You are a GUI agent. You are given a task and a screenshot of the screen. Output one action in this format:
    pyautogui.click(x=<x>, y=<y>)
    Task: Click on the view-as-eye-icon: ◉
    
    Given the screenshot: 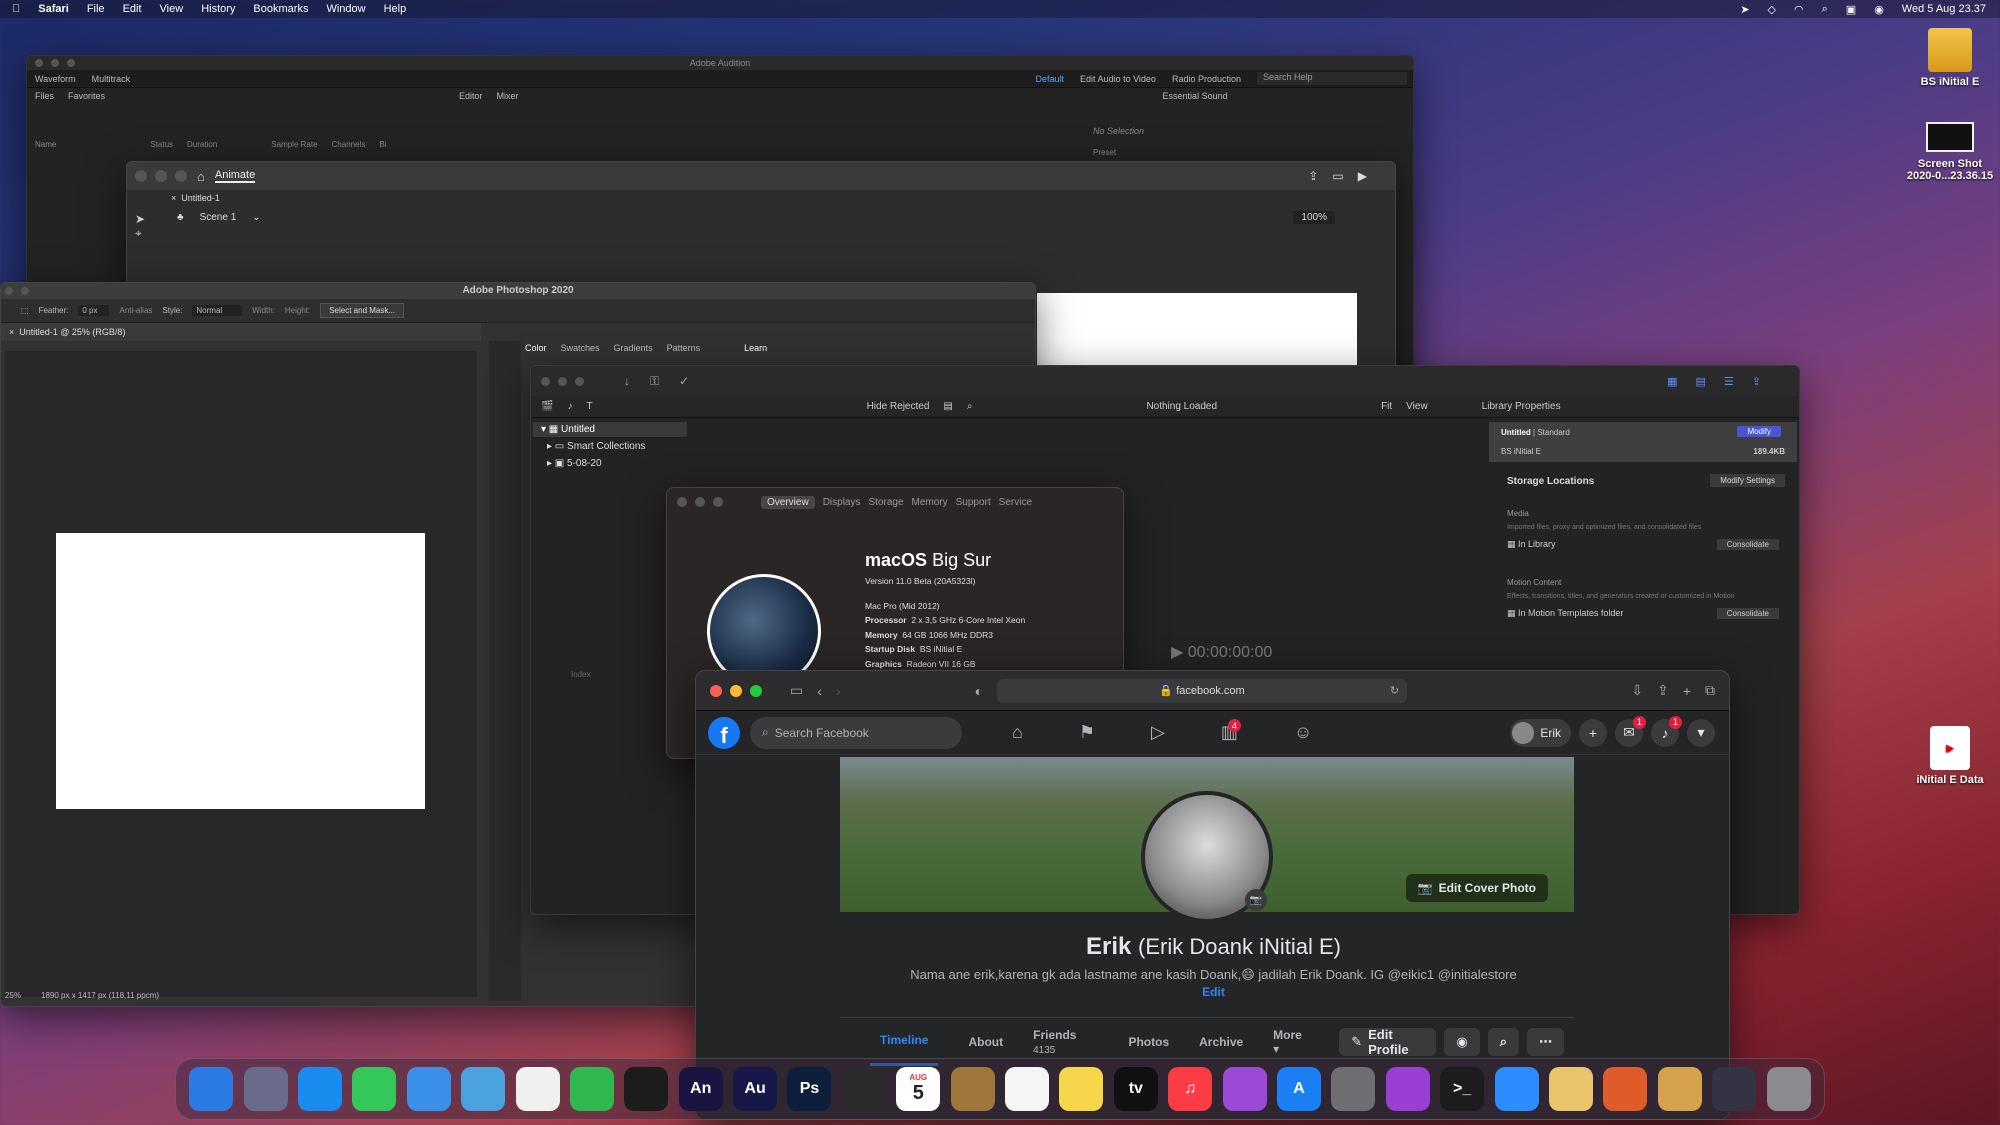 What is the action you would take?
    pyautogui.click(x=1462, y=1041)
    